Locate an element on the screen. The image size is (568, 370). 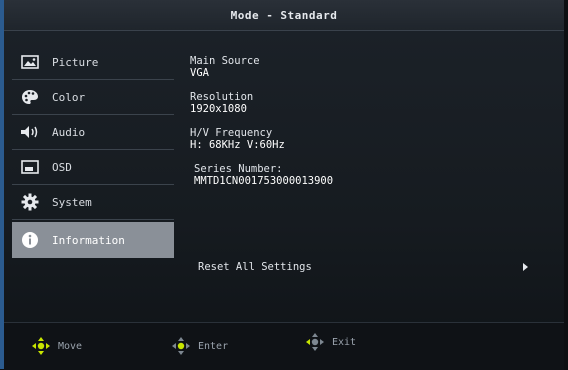
sidebar-item-label: Audio is located at coordinates (69, 132).